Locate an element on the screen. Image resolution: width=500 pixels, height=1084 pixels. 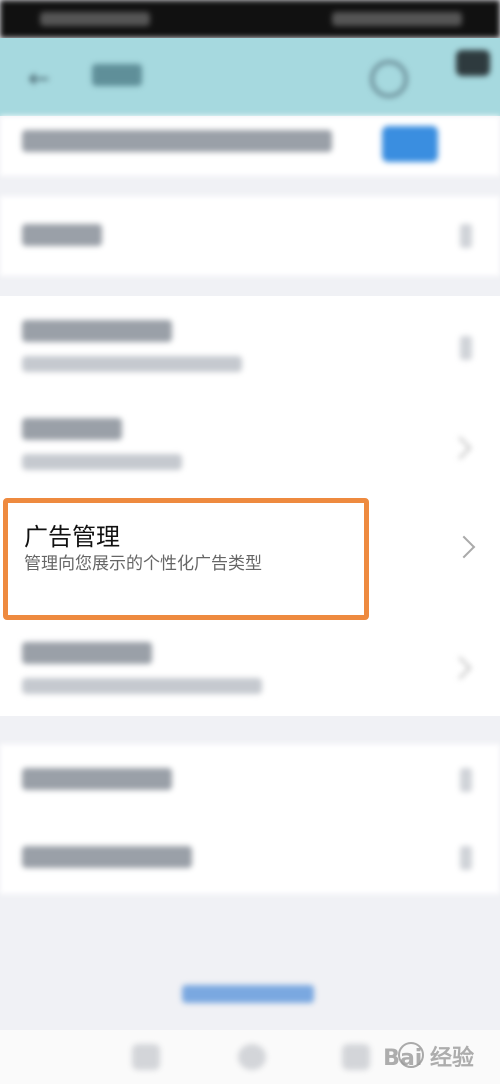
settings-section-bottom is located at coordinates (250, 819).